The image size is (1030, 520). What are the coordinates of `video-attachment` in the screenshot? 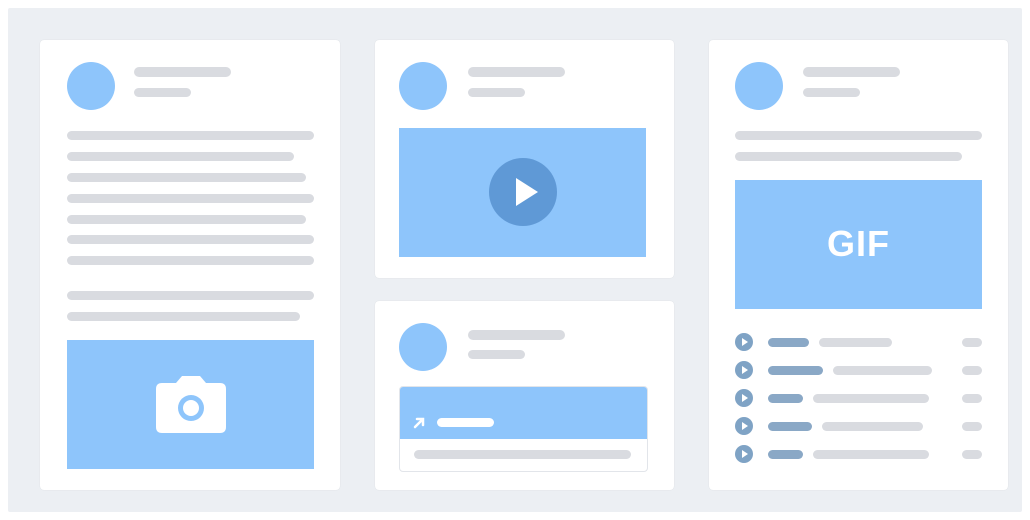 It's located at (522, 192).